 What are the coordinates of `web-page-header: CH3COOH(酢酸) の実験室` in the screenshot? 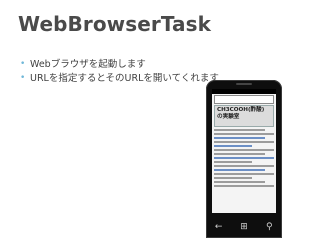 It's located at (244, 116).